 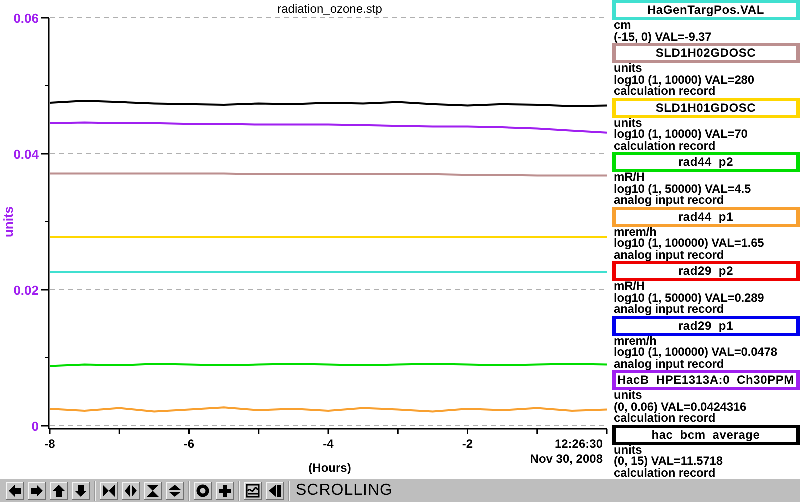 I want to click on legend-name: SLD1H01GDOSC, so click(x=706, y=108).